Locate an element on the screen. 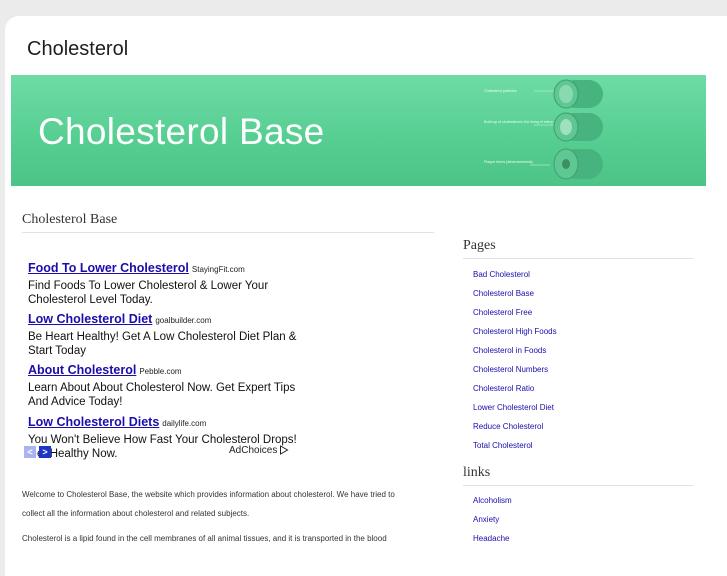 This screenshot has height=576, width=727. ad-domain: goalbuilder.com is located at coordinates (183, 320).